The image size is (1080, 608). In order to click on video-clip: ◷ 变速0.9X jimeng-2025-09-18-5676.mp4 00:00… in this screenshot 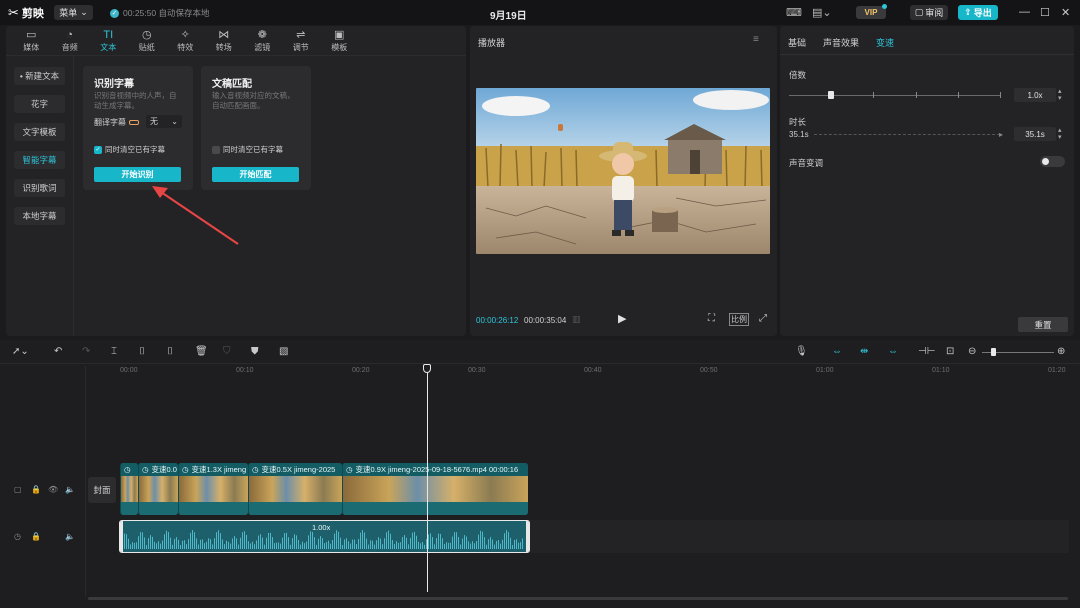, I will do `click(435, 489)`.